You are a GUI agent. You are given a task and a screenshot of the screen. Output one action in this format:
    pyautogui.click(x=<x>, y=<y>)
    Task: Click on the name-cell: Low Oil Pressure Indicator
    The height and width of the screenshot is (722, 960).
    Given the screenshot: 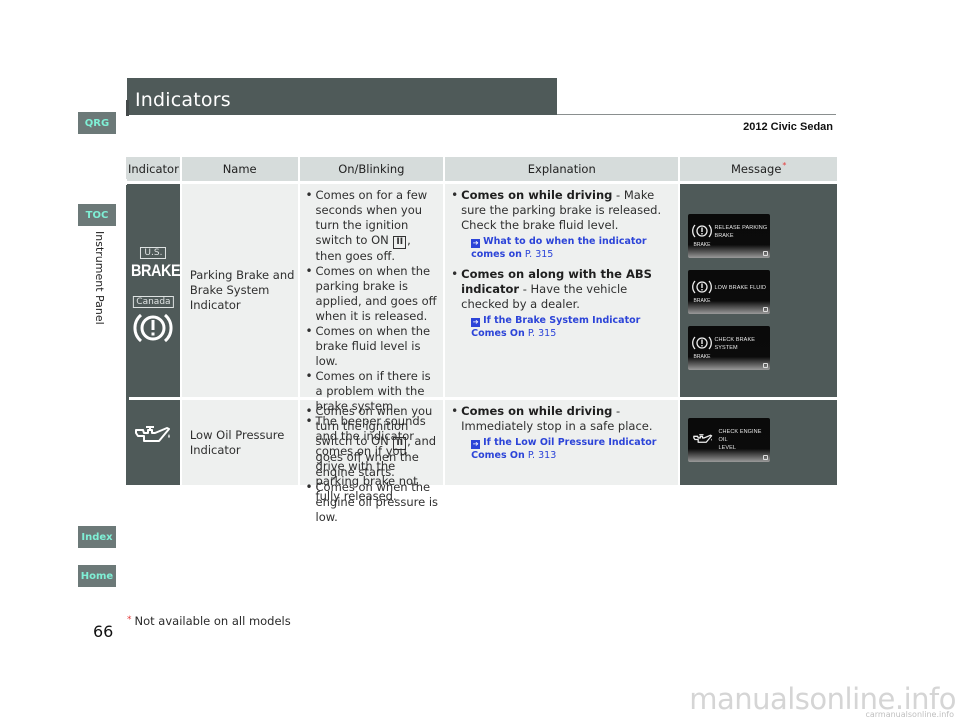 What is the action you would take?
    pyautogui.click(x=239, y=442)
    